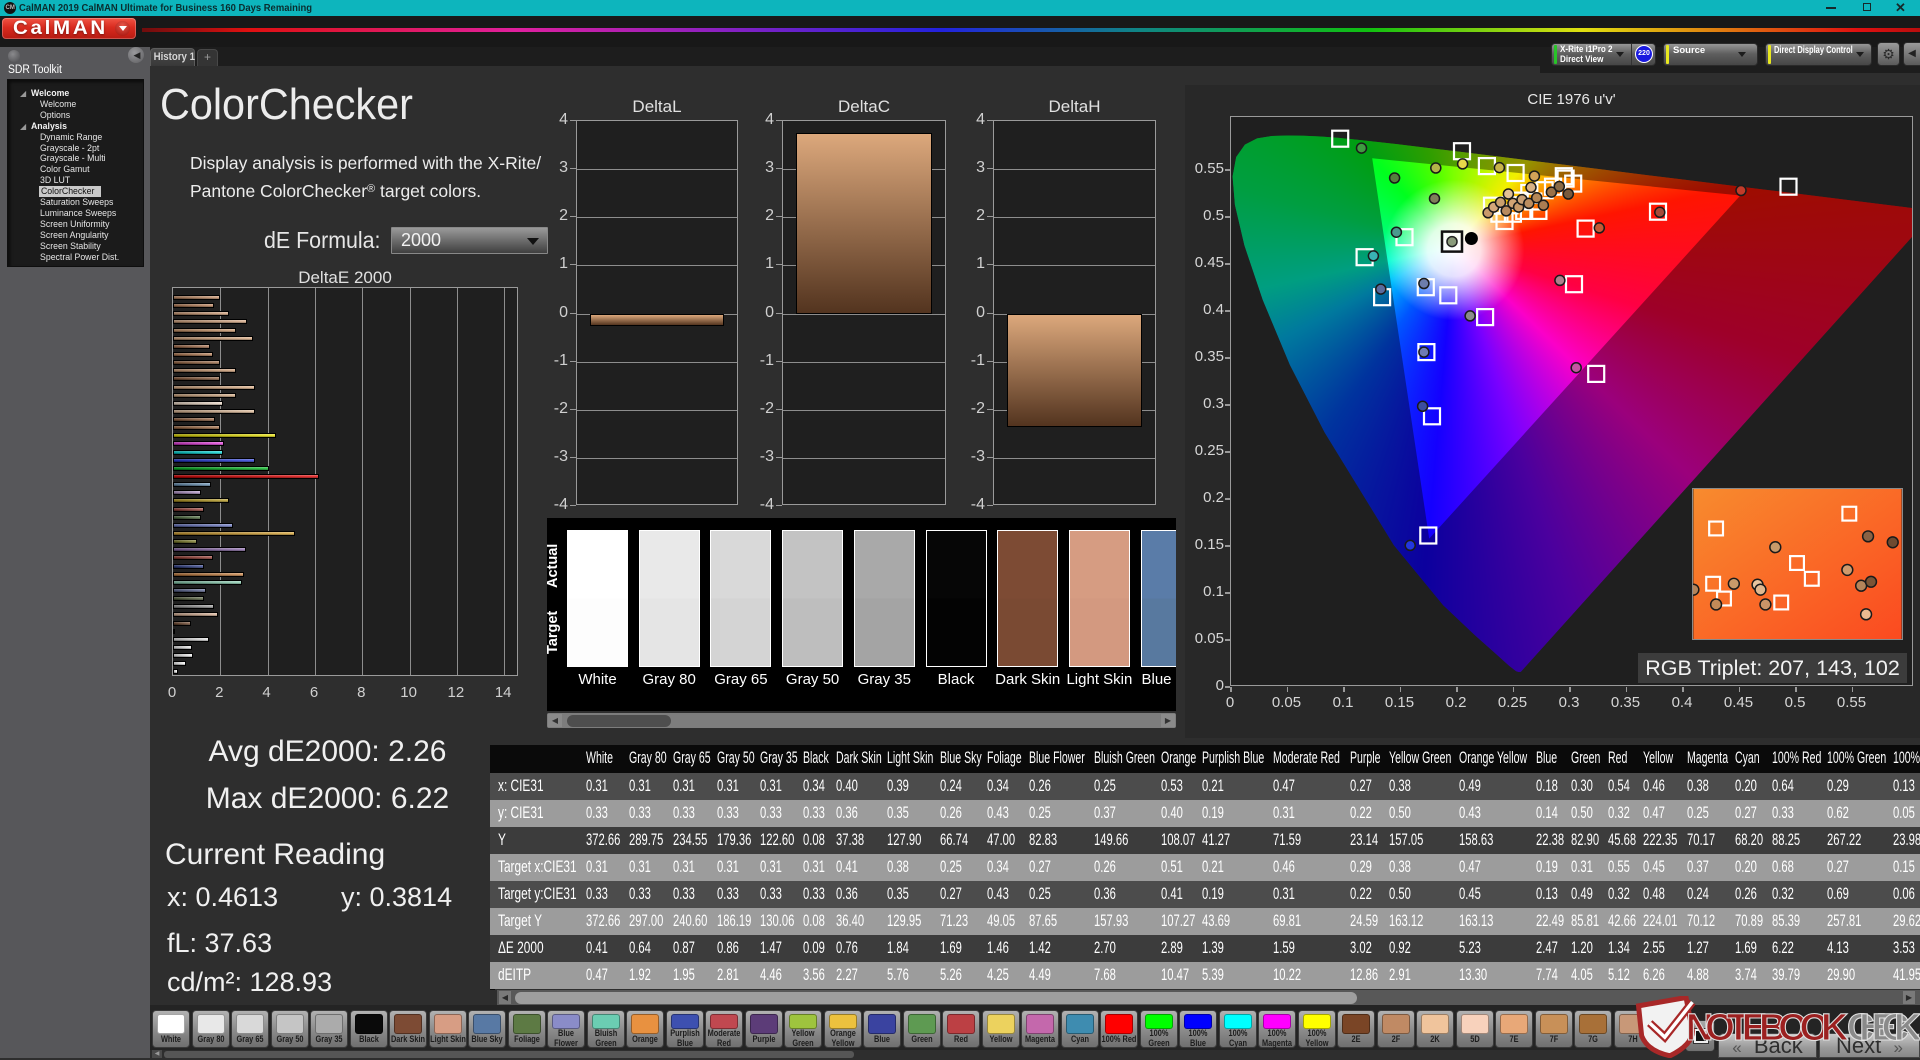  Describe the element at coordinates (1883, 1028) in the screenshot. I see `svg-text: CHECK` at that location.